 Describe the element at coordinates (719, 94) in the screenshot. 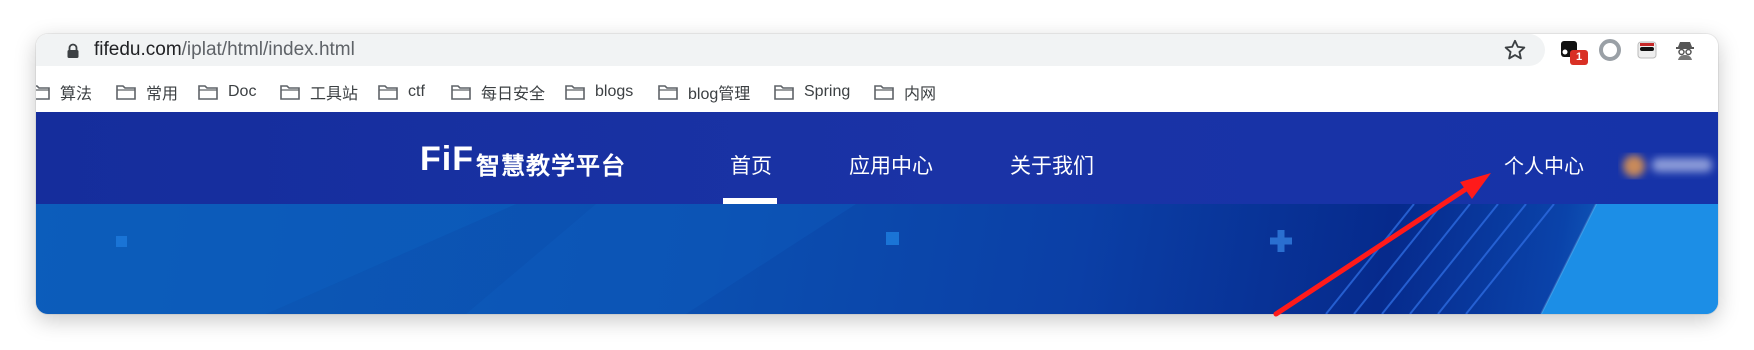

I see `bookmark-label: blog管理` at that location.